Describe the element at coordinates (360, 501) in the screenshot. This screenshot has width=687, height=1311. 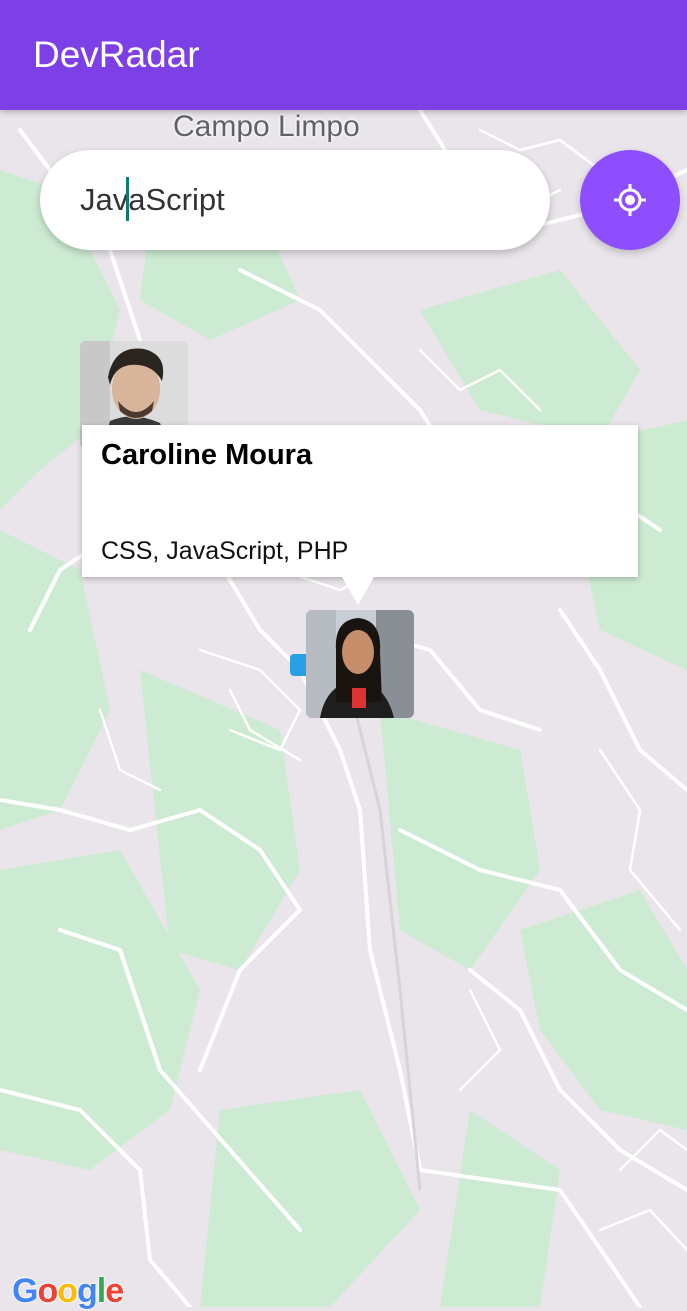
I see `dev-callout: Caroline Moura CSS, JavaScript, PHP` at that location.